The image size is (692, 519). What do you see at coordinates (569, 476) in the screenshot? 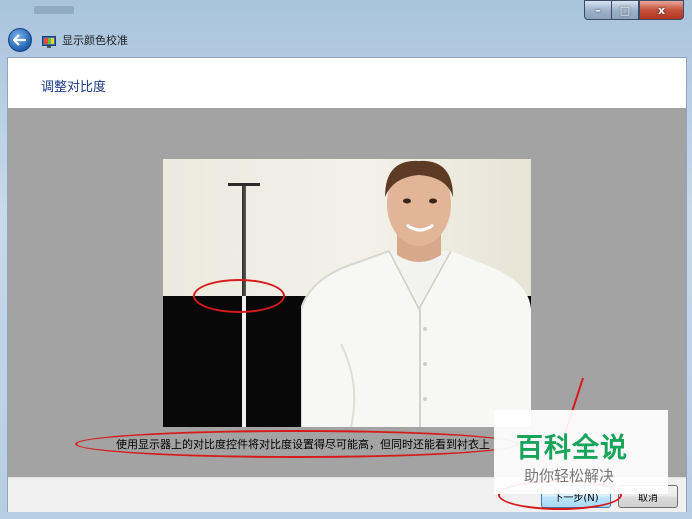
I see `watermark-slogan: 助你轻松解决` at bounding box center [569, 476].